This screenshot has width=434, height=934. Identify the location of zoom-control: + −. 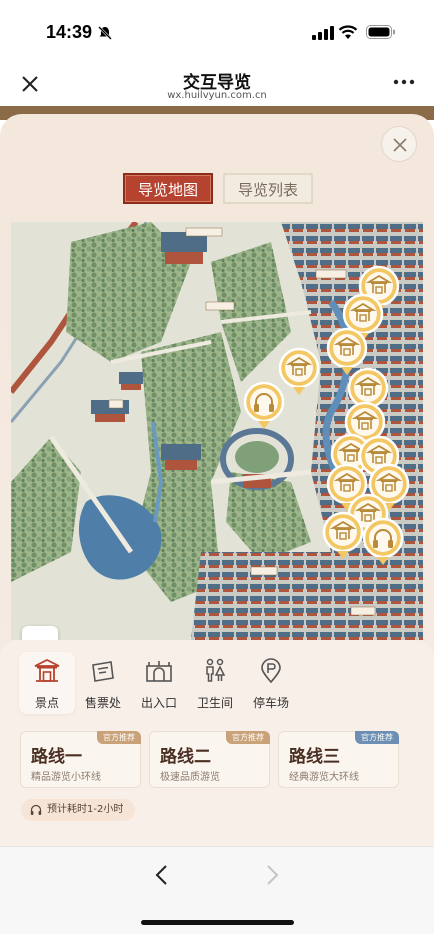
(40, 633).